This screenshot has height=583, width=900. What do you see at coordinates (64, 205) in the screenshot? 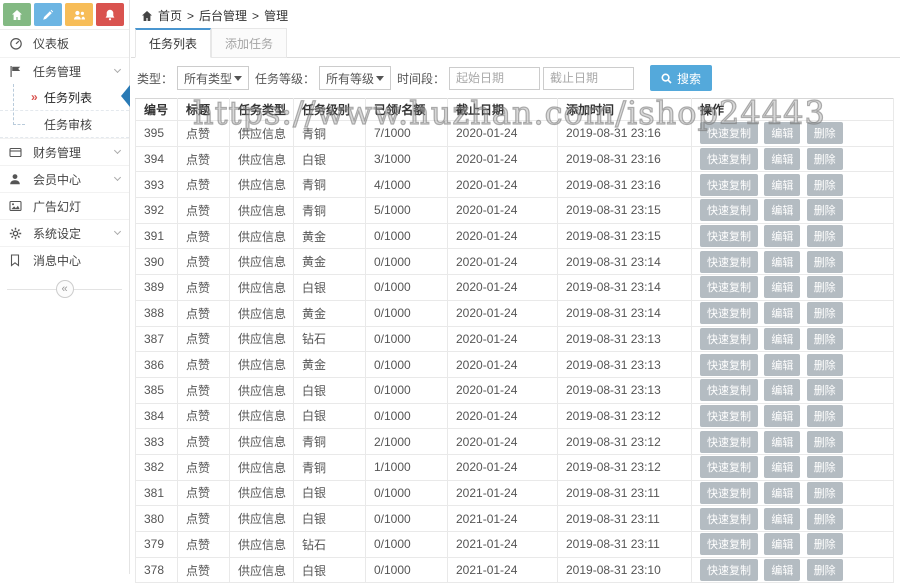
I see `sidebar-item-ad-slides: 广告幻灯` at bounding box center [64, 205].